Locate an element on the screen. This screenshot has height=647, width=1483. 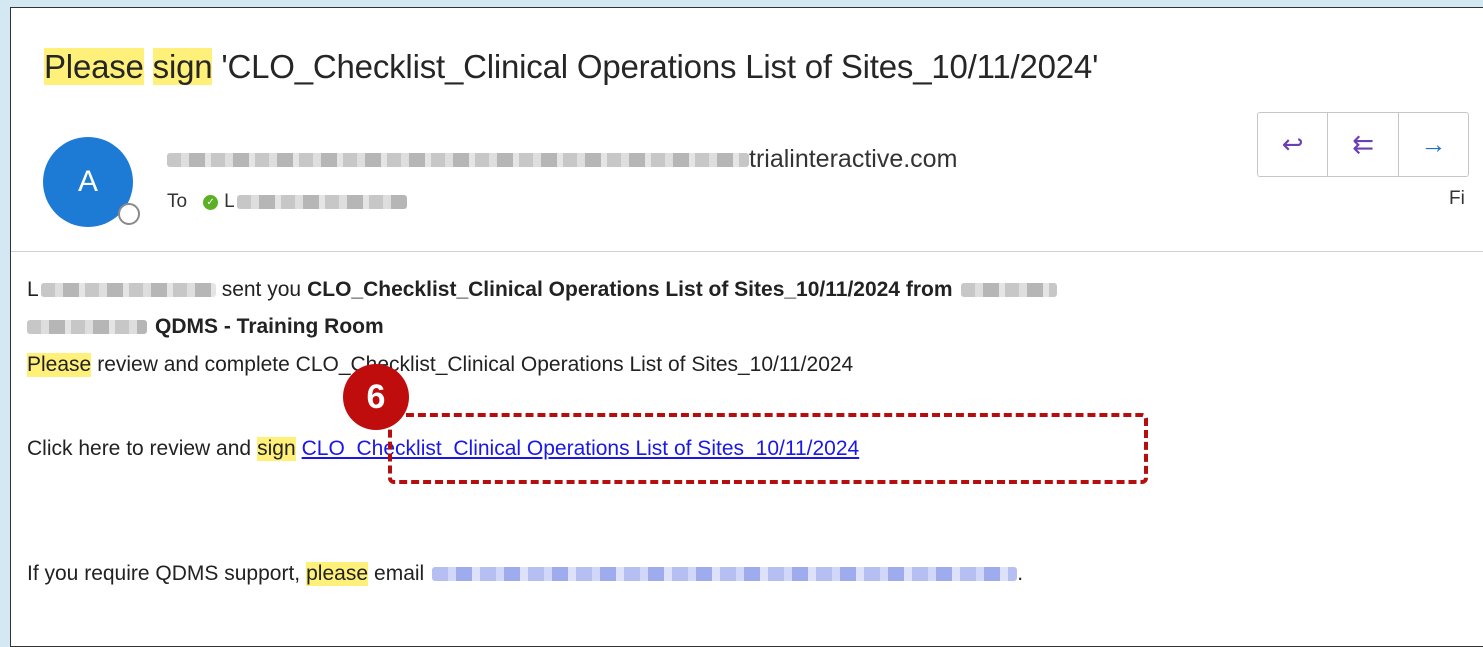
body-highlight-please: Please is located at coordinates (59, 365).